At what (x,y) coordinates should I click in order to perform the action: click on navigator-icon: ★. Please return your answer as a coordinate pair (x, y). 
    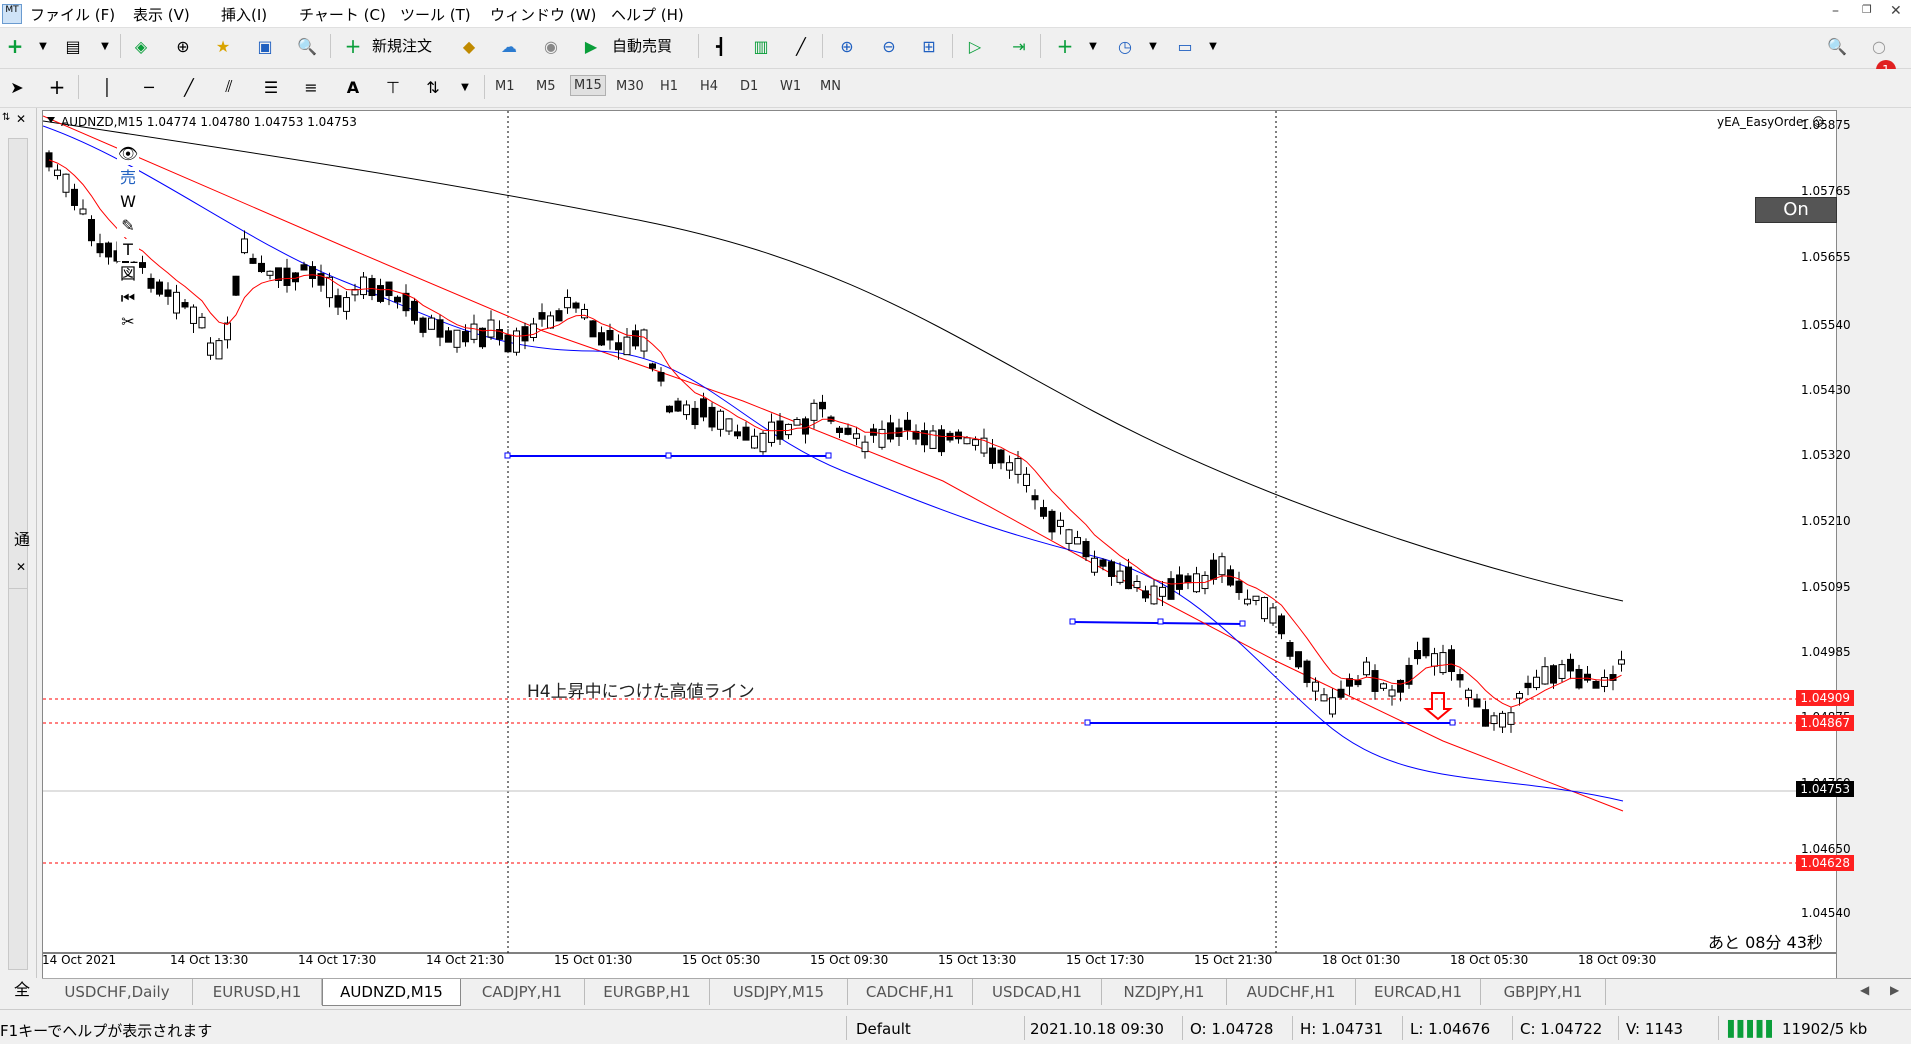
    Looking at the image, I should click on (223, 46).